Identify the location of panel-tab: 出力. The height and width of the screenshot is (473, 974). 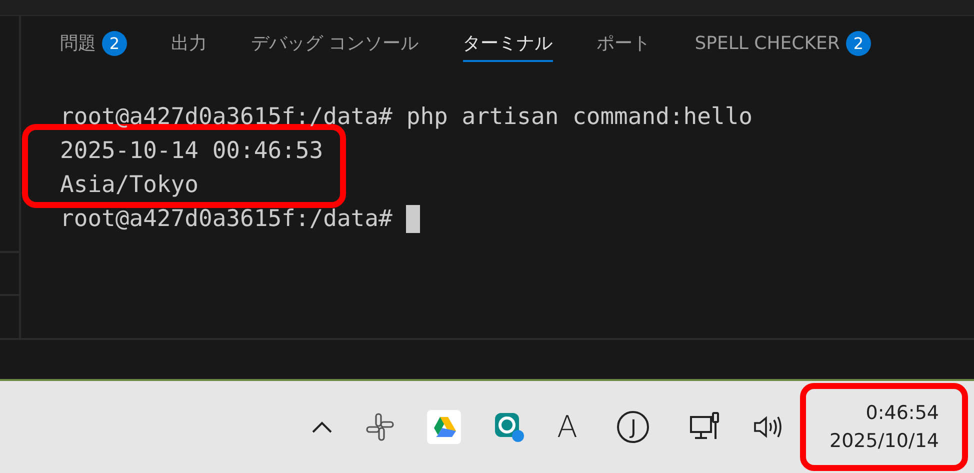
(189, 39).